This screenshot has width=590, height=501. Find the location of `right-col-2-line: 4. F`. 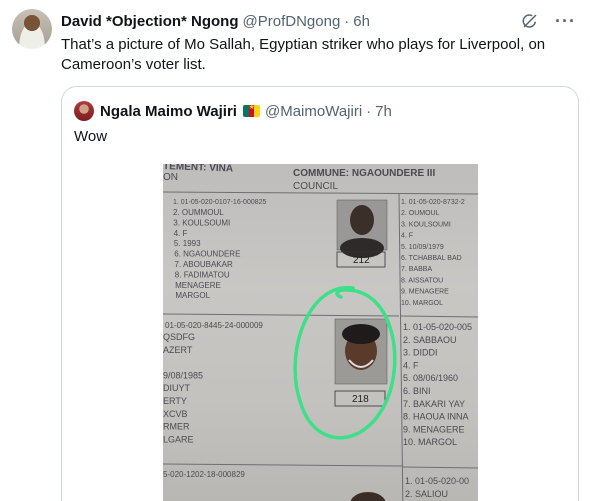

right-col-2-line: 4. F is located at coordinates (411, 365).